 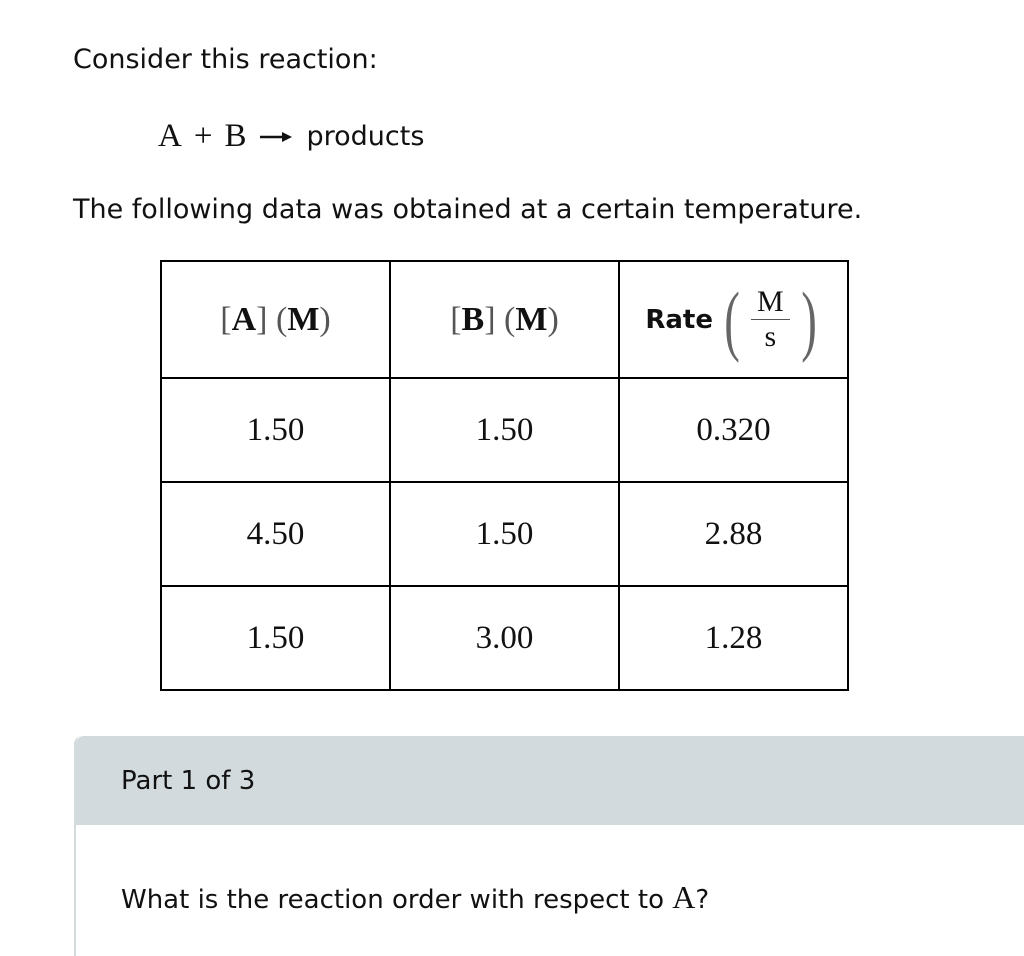 What do you see at coordinates (170, 136) in the screenshot?
I see `reactant-a: A` at bounding box center [170, 136].